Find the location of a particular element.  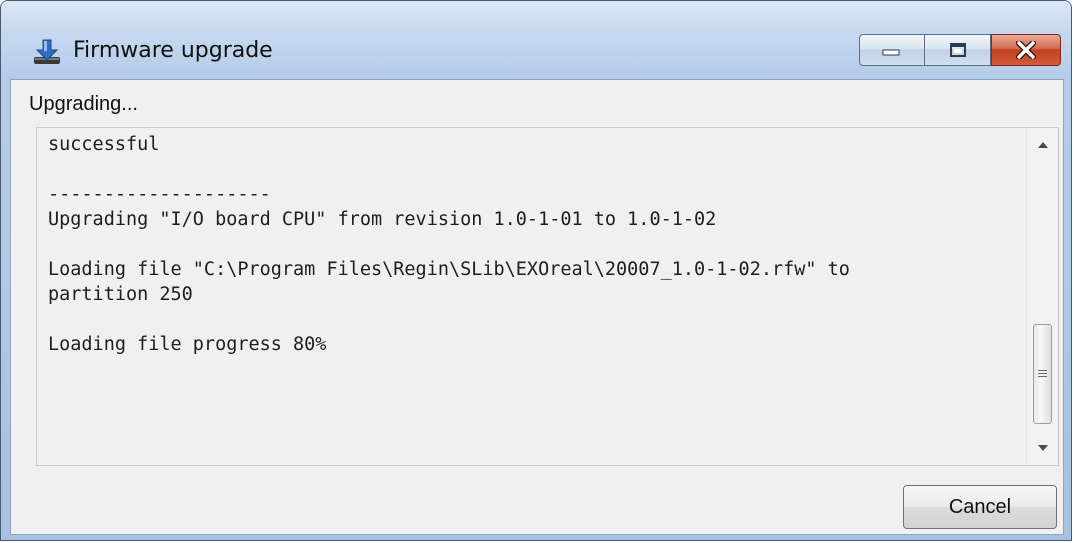

cancel-button: Cancel is located at coordinates (980, 507).